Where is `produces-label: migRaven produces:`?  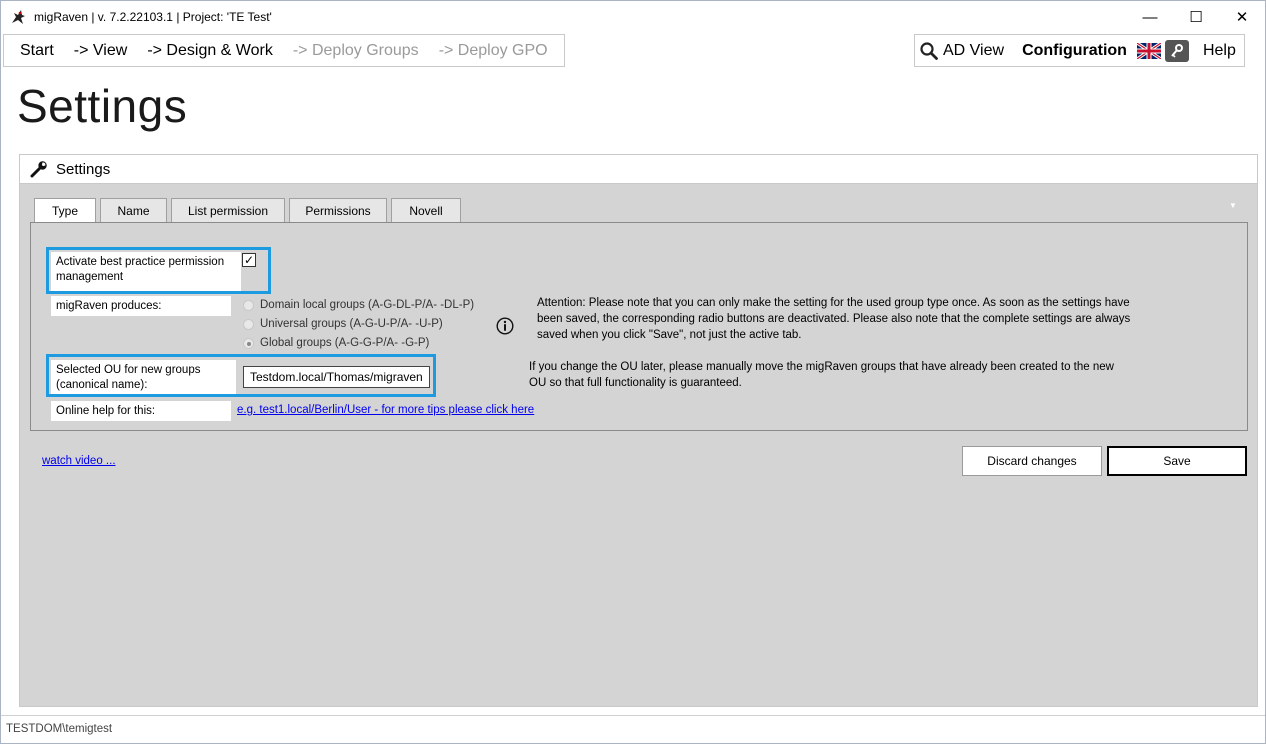 produces-label: migRaven produces: is located at coordinates (141, 306).